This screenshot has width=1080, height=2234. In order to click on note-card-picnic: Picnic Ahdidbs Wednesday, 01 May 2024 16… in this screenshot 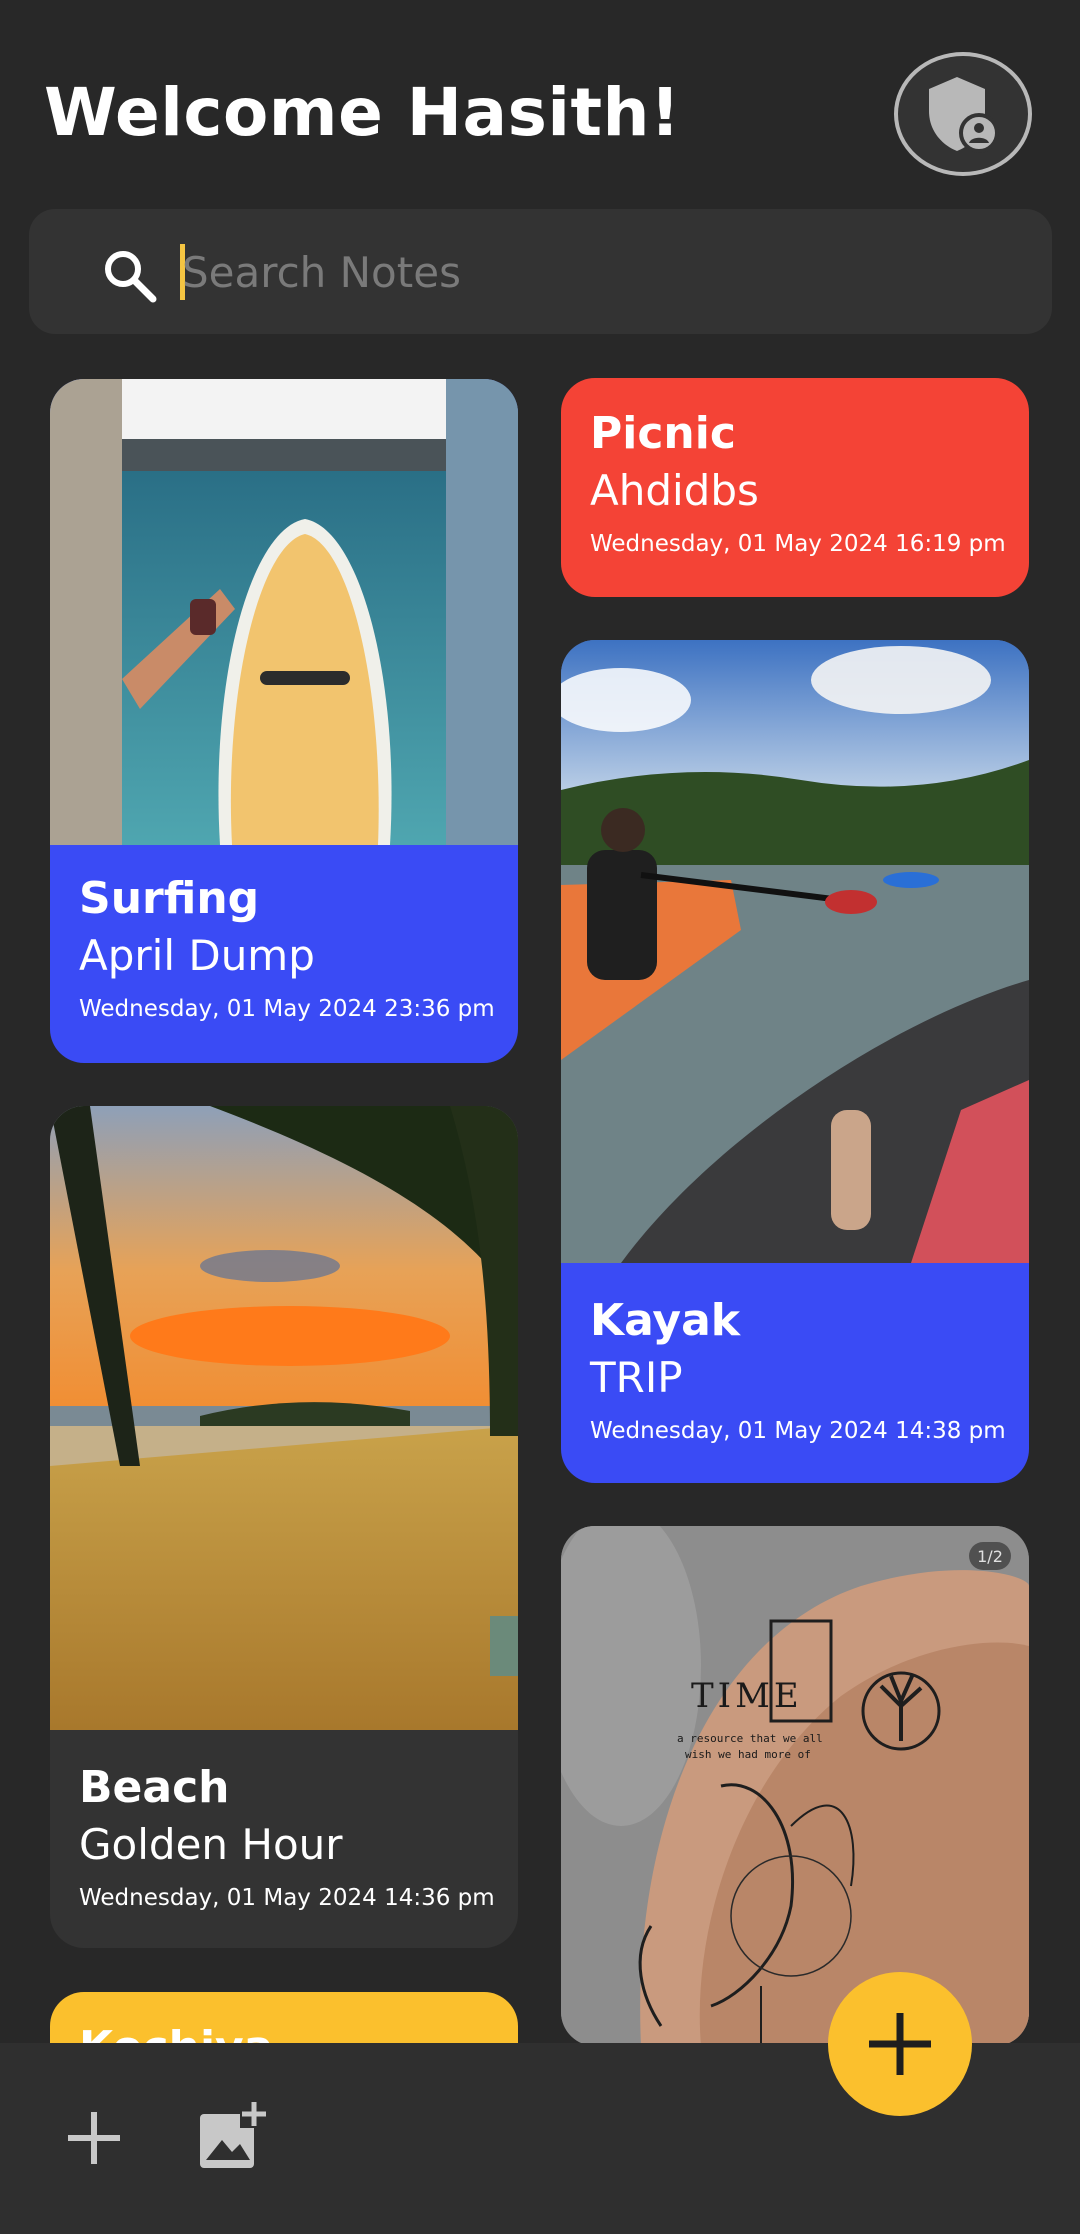, I will do `click(795, 487)`.